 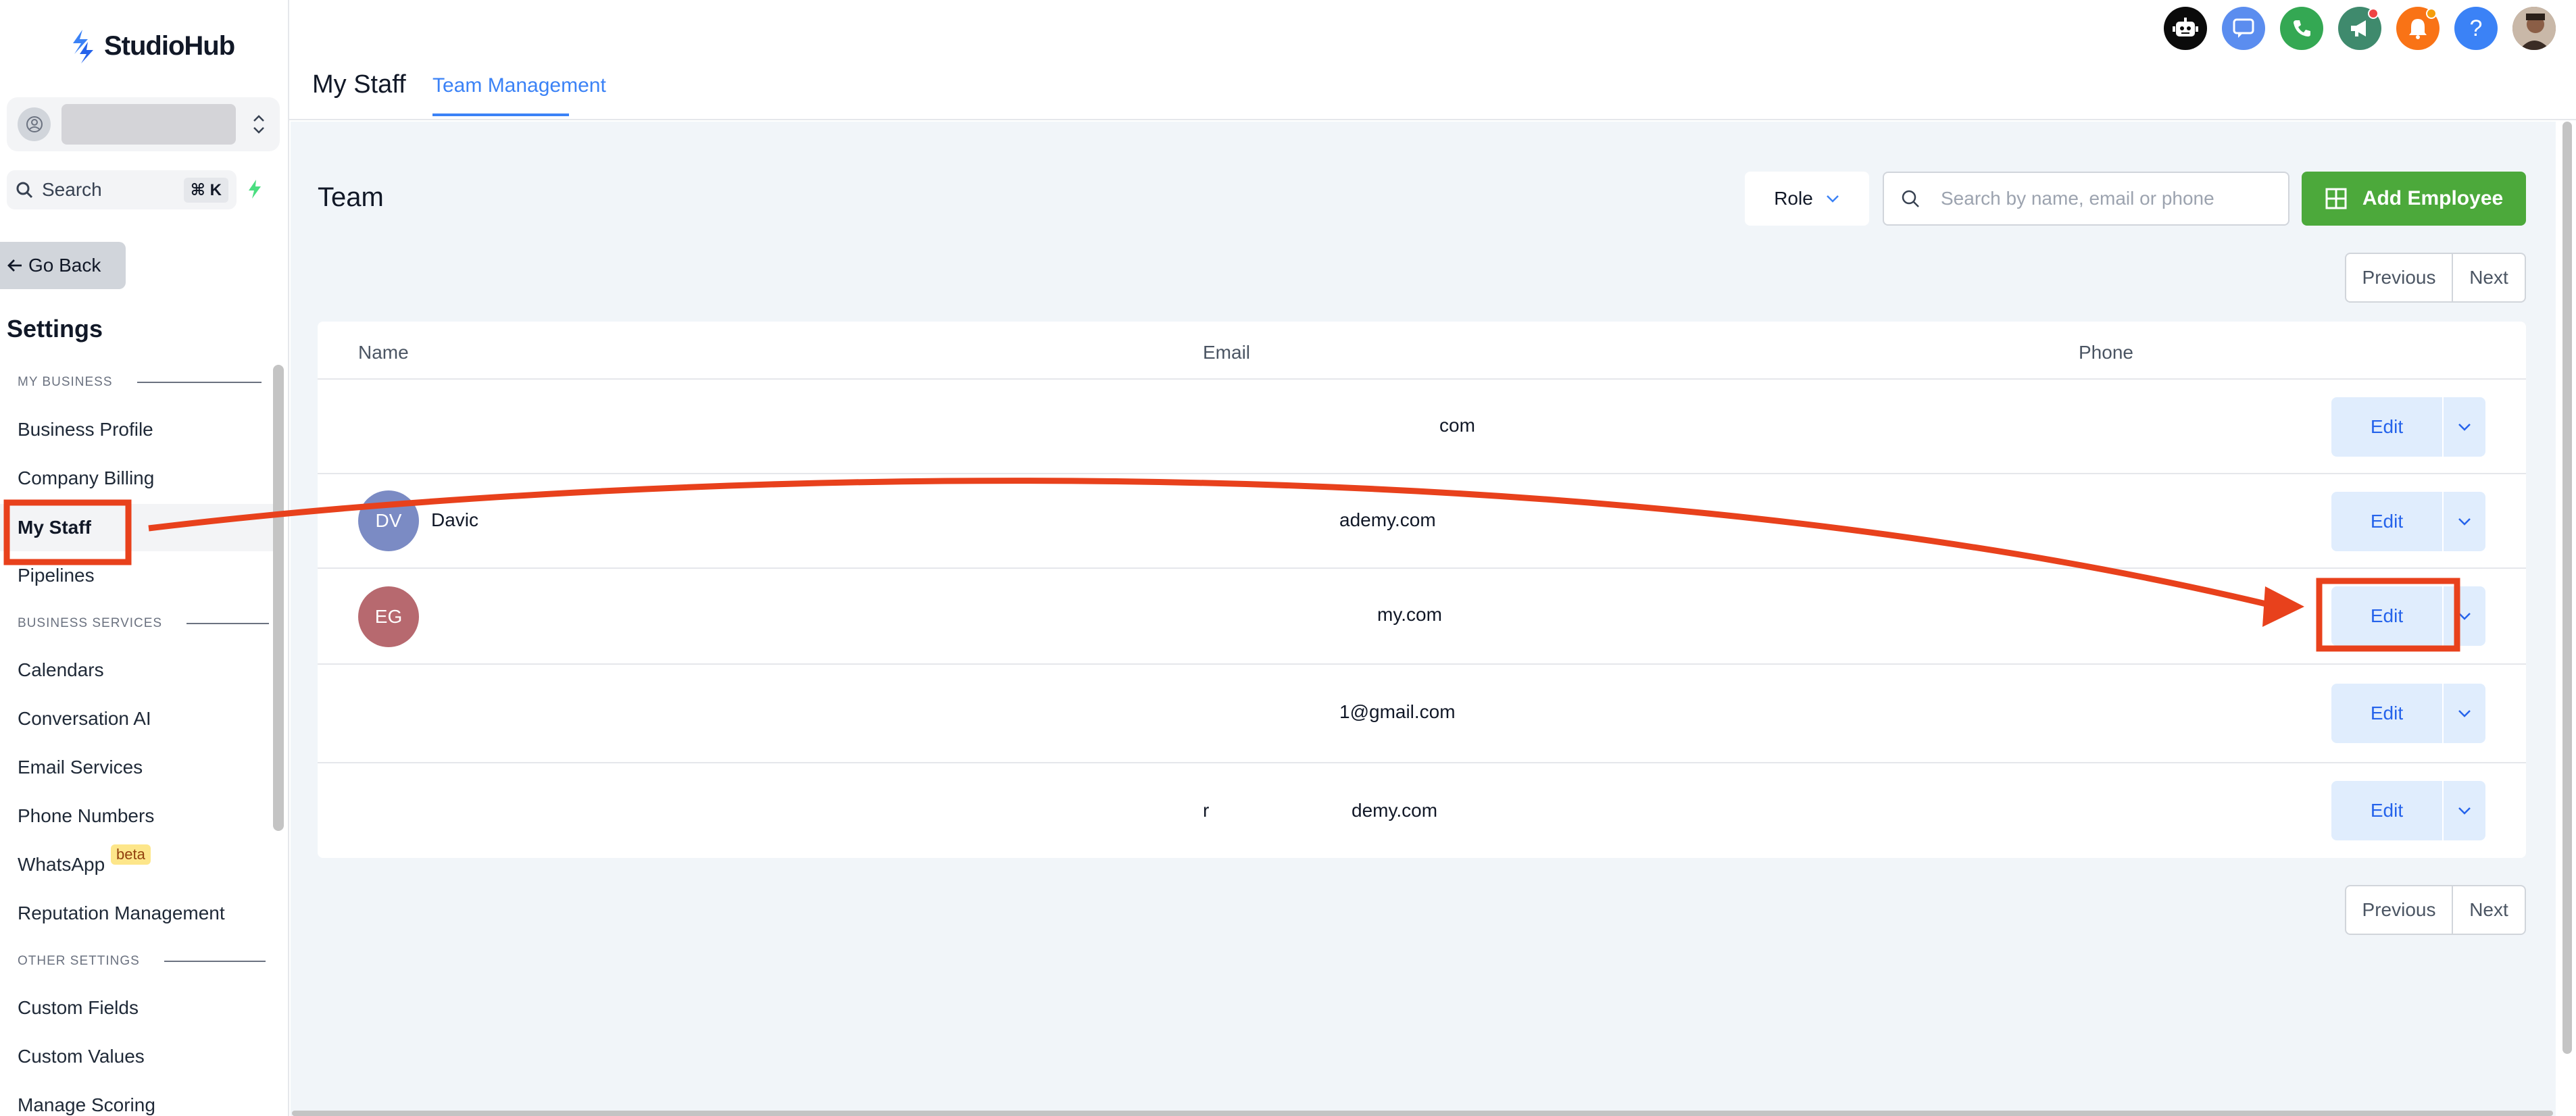 I want to click on column-header-name: Name, so click(x=384, y=352).